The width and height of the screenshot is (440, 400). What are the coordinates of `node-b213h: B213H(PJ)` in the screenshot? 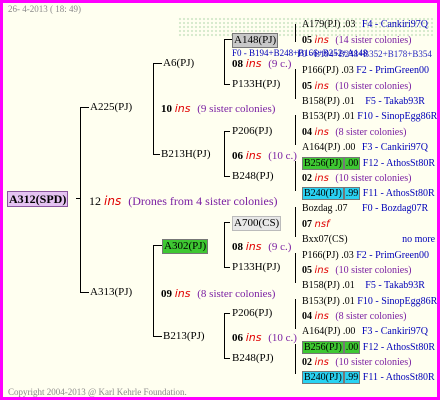 It's located at (186, 154).